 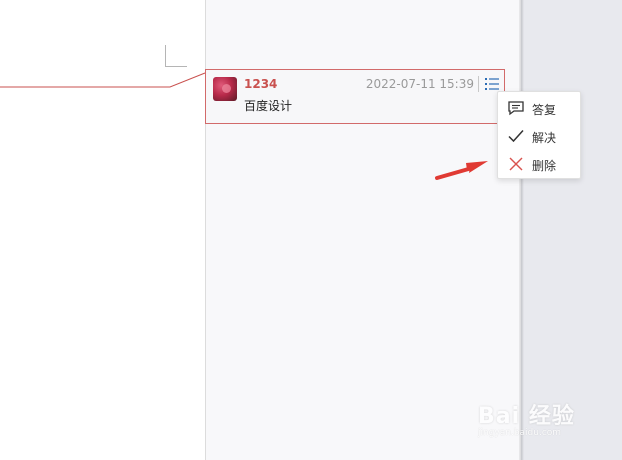 I want to click on comment-timestamp: 2022-07-11 15:39, so click(x=419, y=84).